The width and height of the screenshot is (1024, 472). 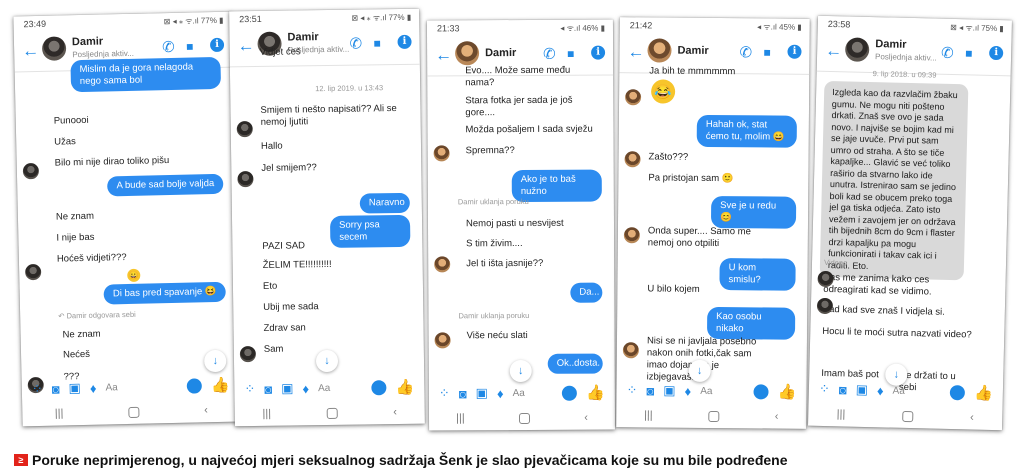 I want to click on message-received: Zdrav san, so click(x=284, y=328).